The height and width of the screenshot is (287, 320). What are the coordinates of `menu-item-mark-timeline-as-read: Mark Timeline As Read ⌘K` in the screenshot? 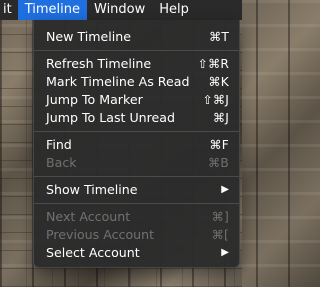 It's located at (136, 82).